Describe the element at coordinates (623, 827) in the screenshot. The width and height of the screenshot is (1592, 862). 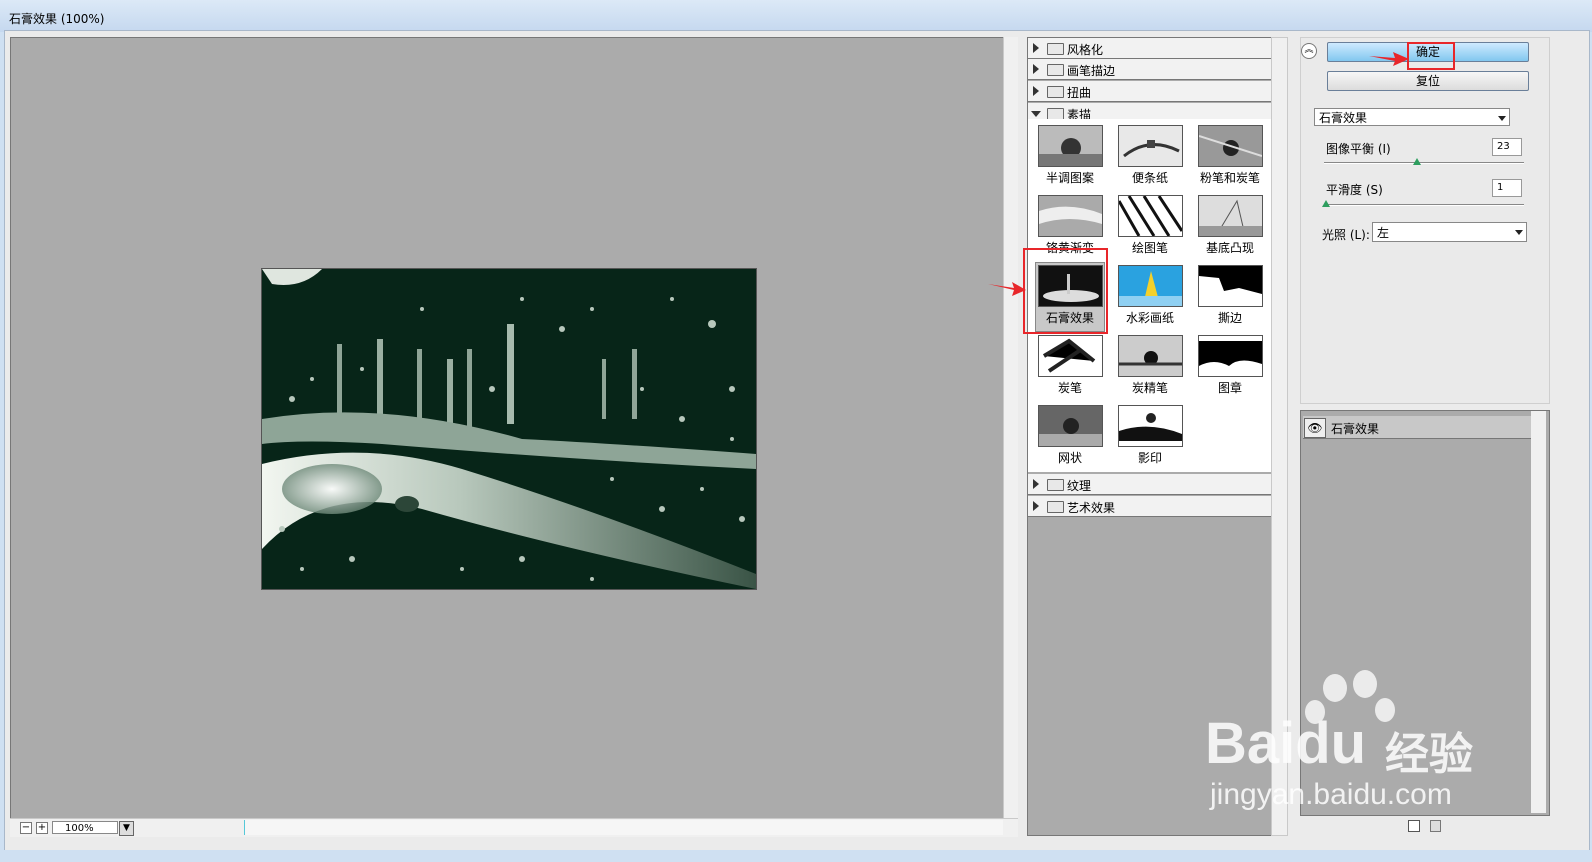
I see `preview-horizontal-scrollbar` at that location.